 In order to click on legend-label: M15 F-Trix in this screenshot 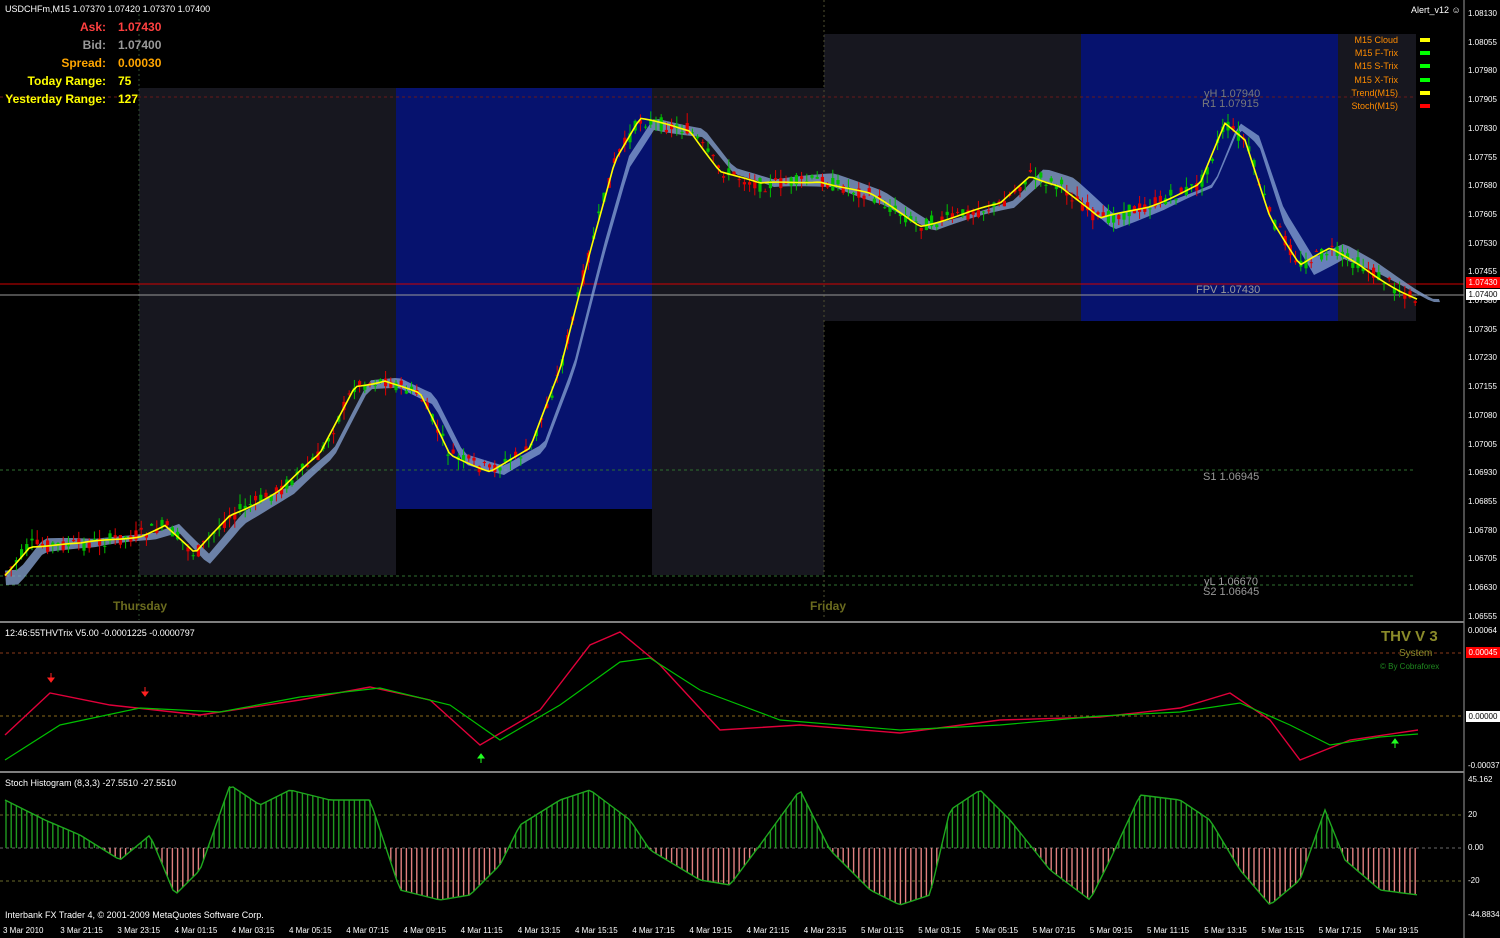, I will do `click(1376, 53)`.